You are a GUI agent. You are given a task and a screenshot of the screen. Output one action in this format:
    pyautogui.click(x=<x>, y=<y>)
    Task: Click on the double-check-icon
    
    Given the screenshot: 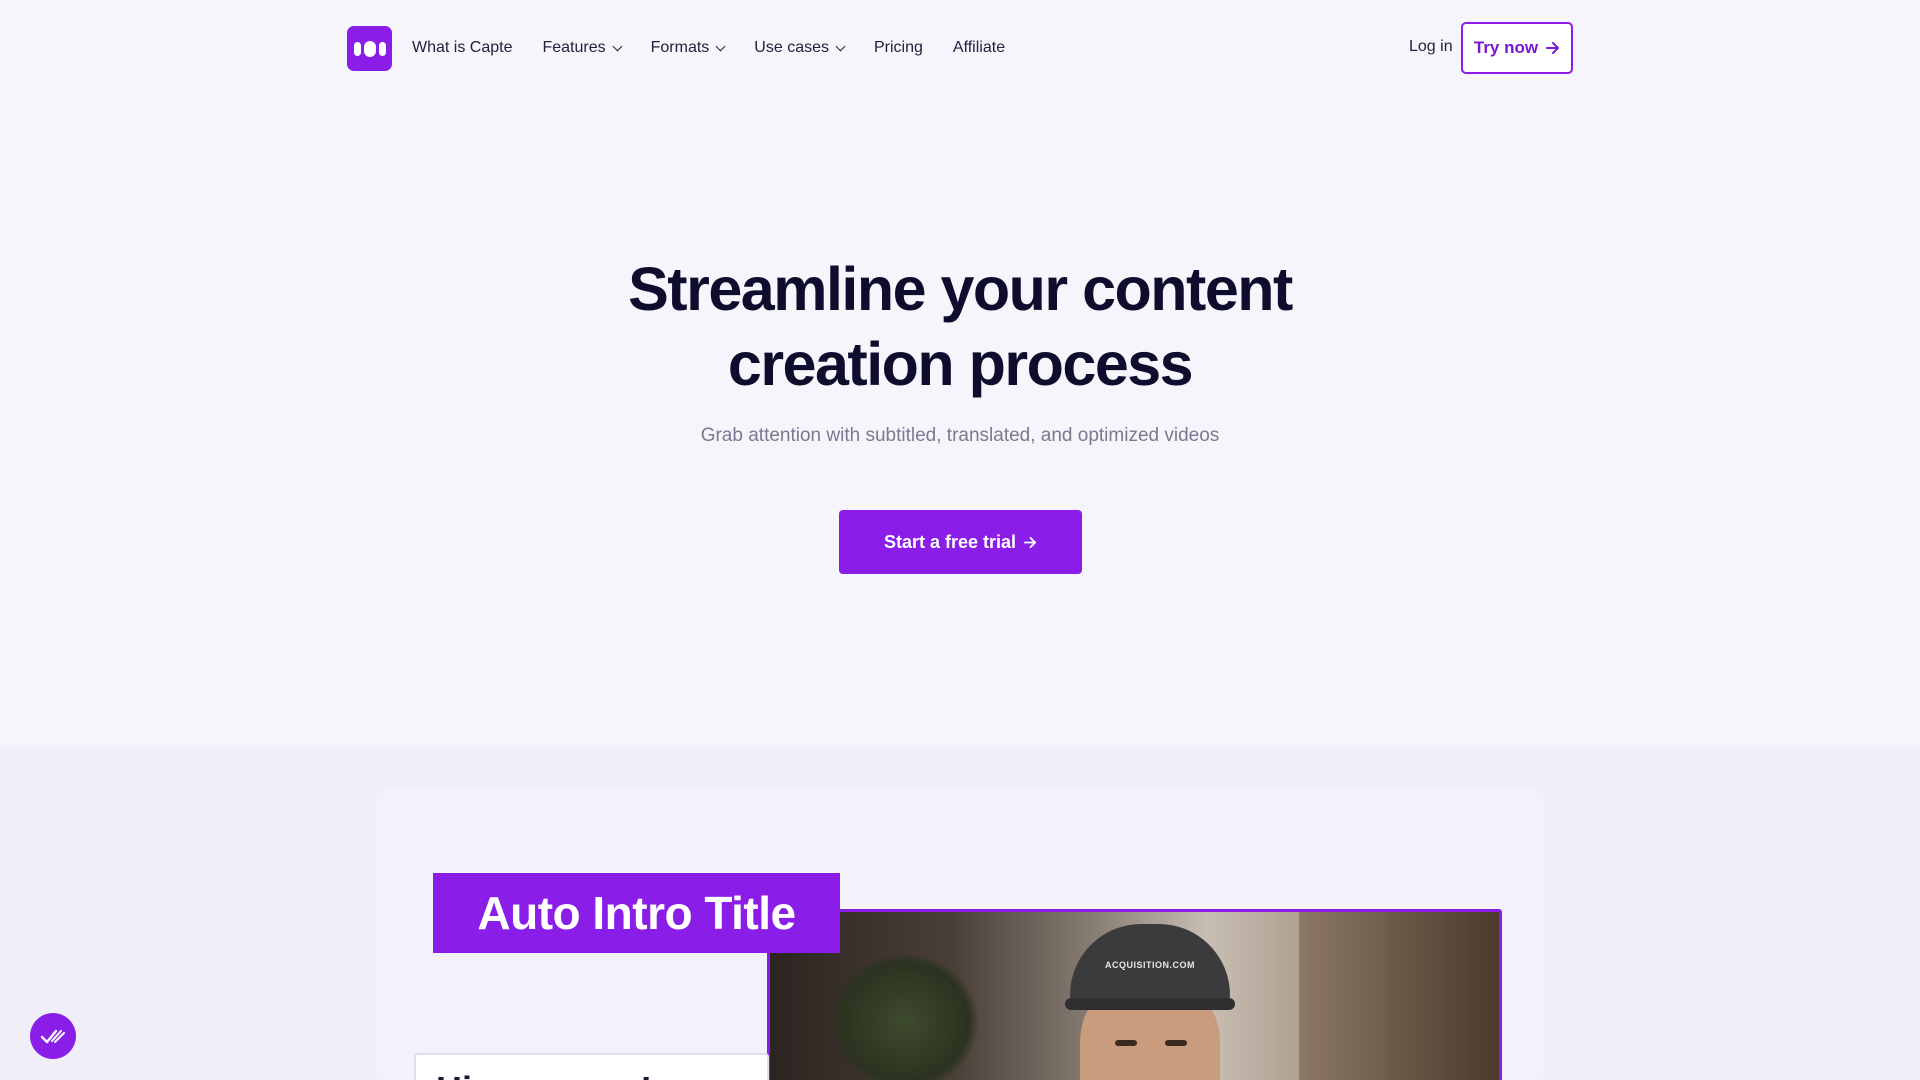 What is the action you would take?
    pyautogui.click(x=52, y=1036)
    